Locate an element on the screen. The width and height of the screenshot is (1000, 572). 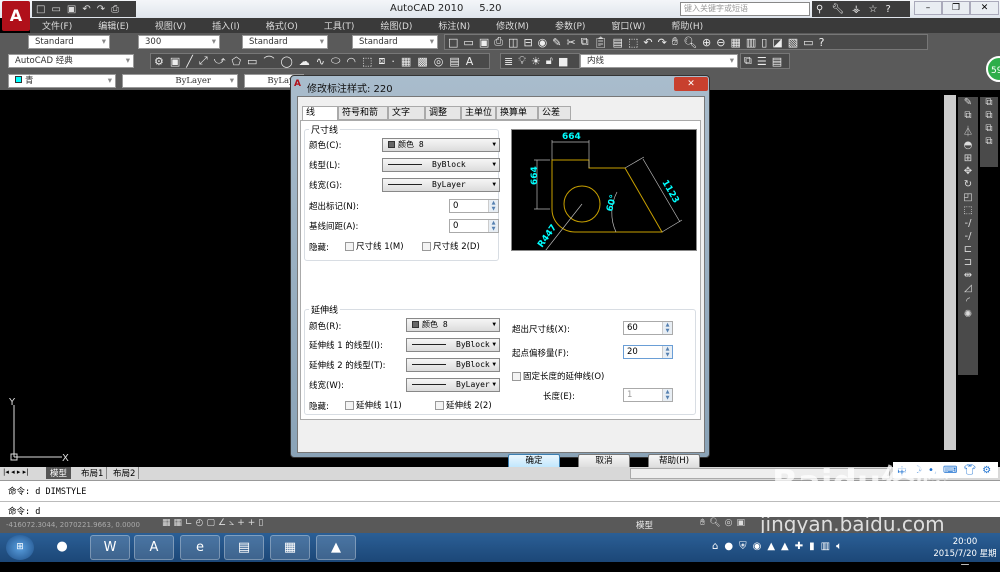
tray-icon: ▮ is located at coordinates (812, 546).